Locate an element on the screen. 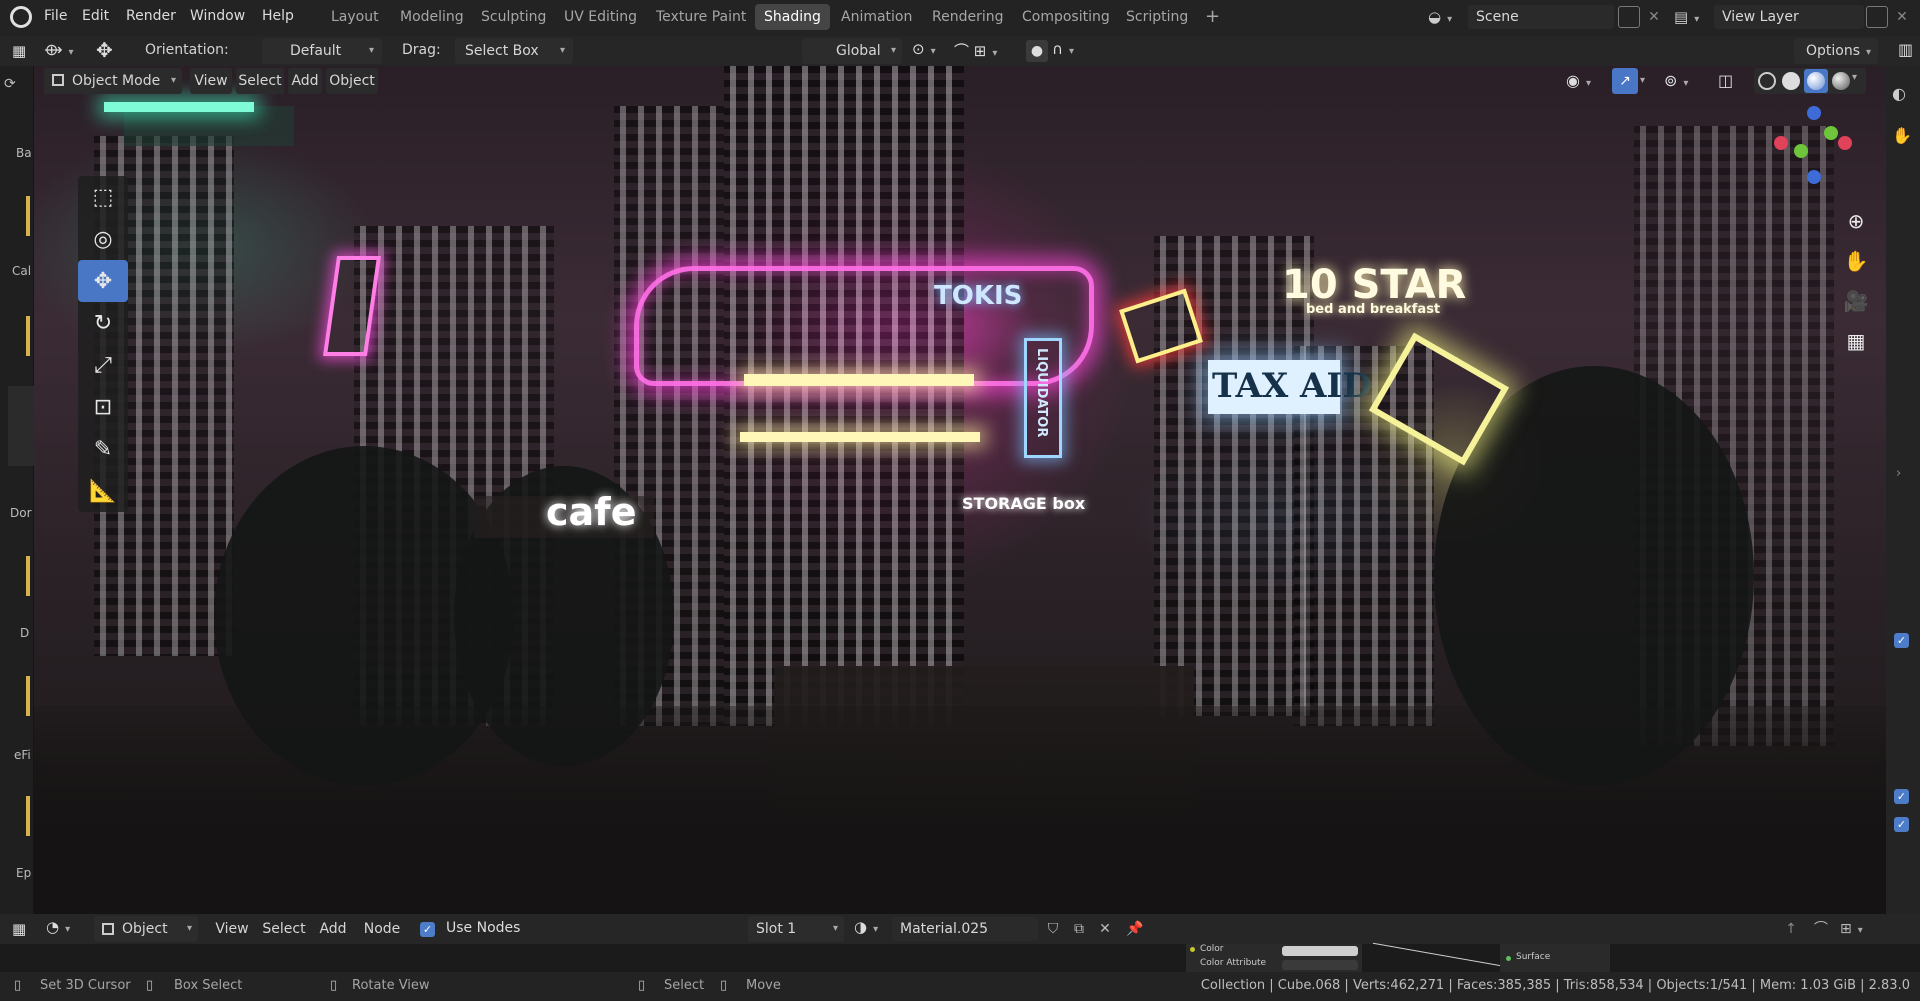 The image size is (1920, 1001). tab-scripting: Scripting is located at coordinates (1157, 17).